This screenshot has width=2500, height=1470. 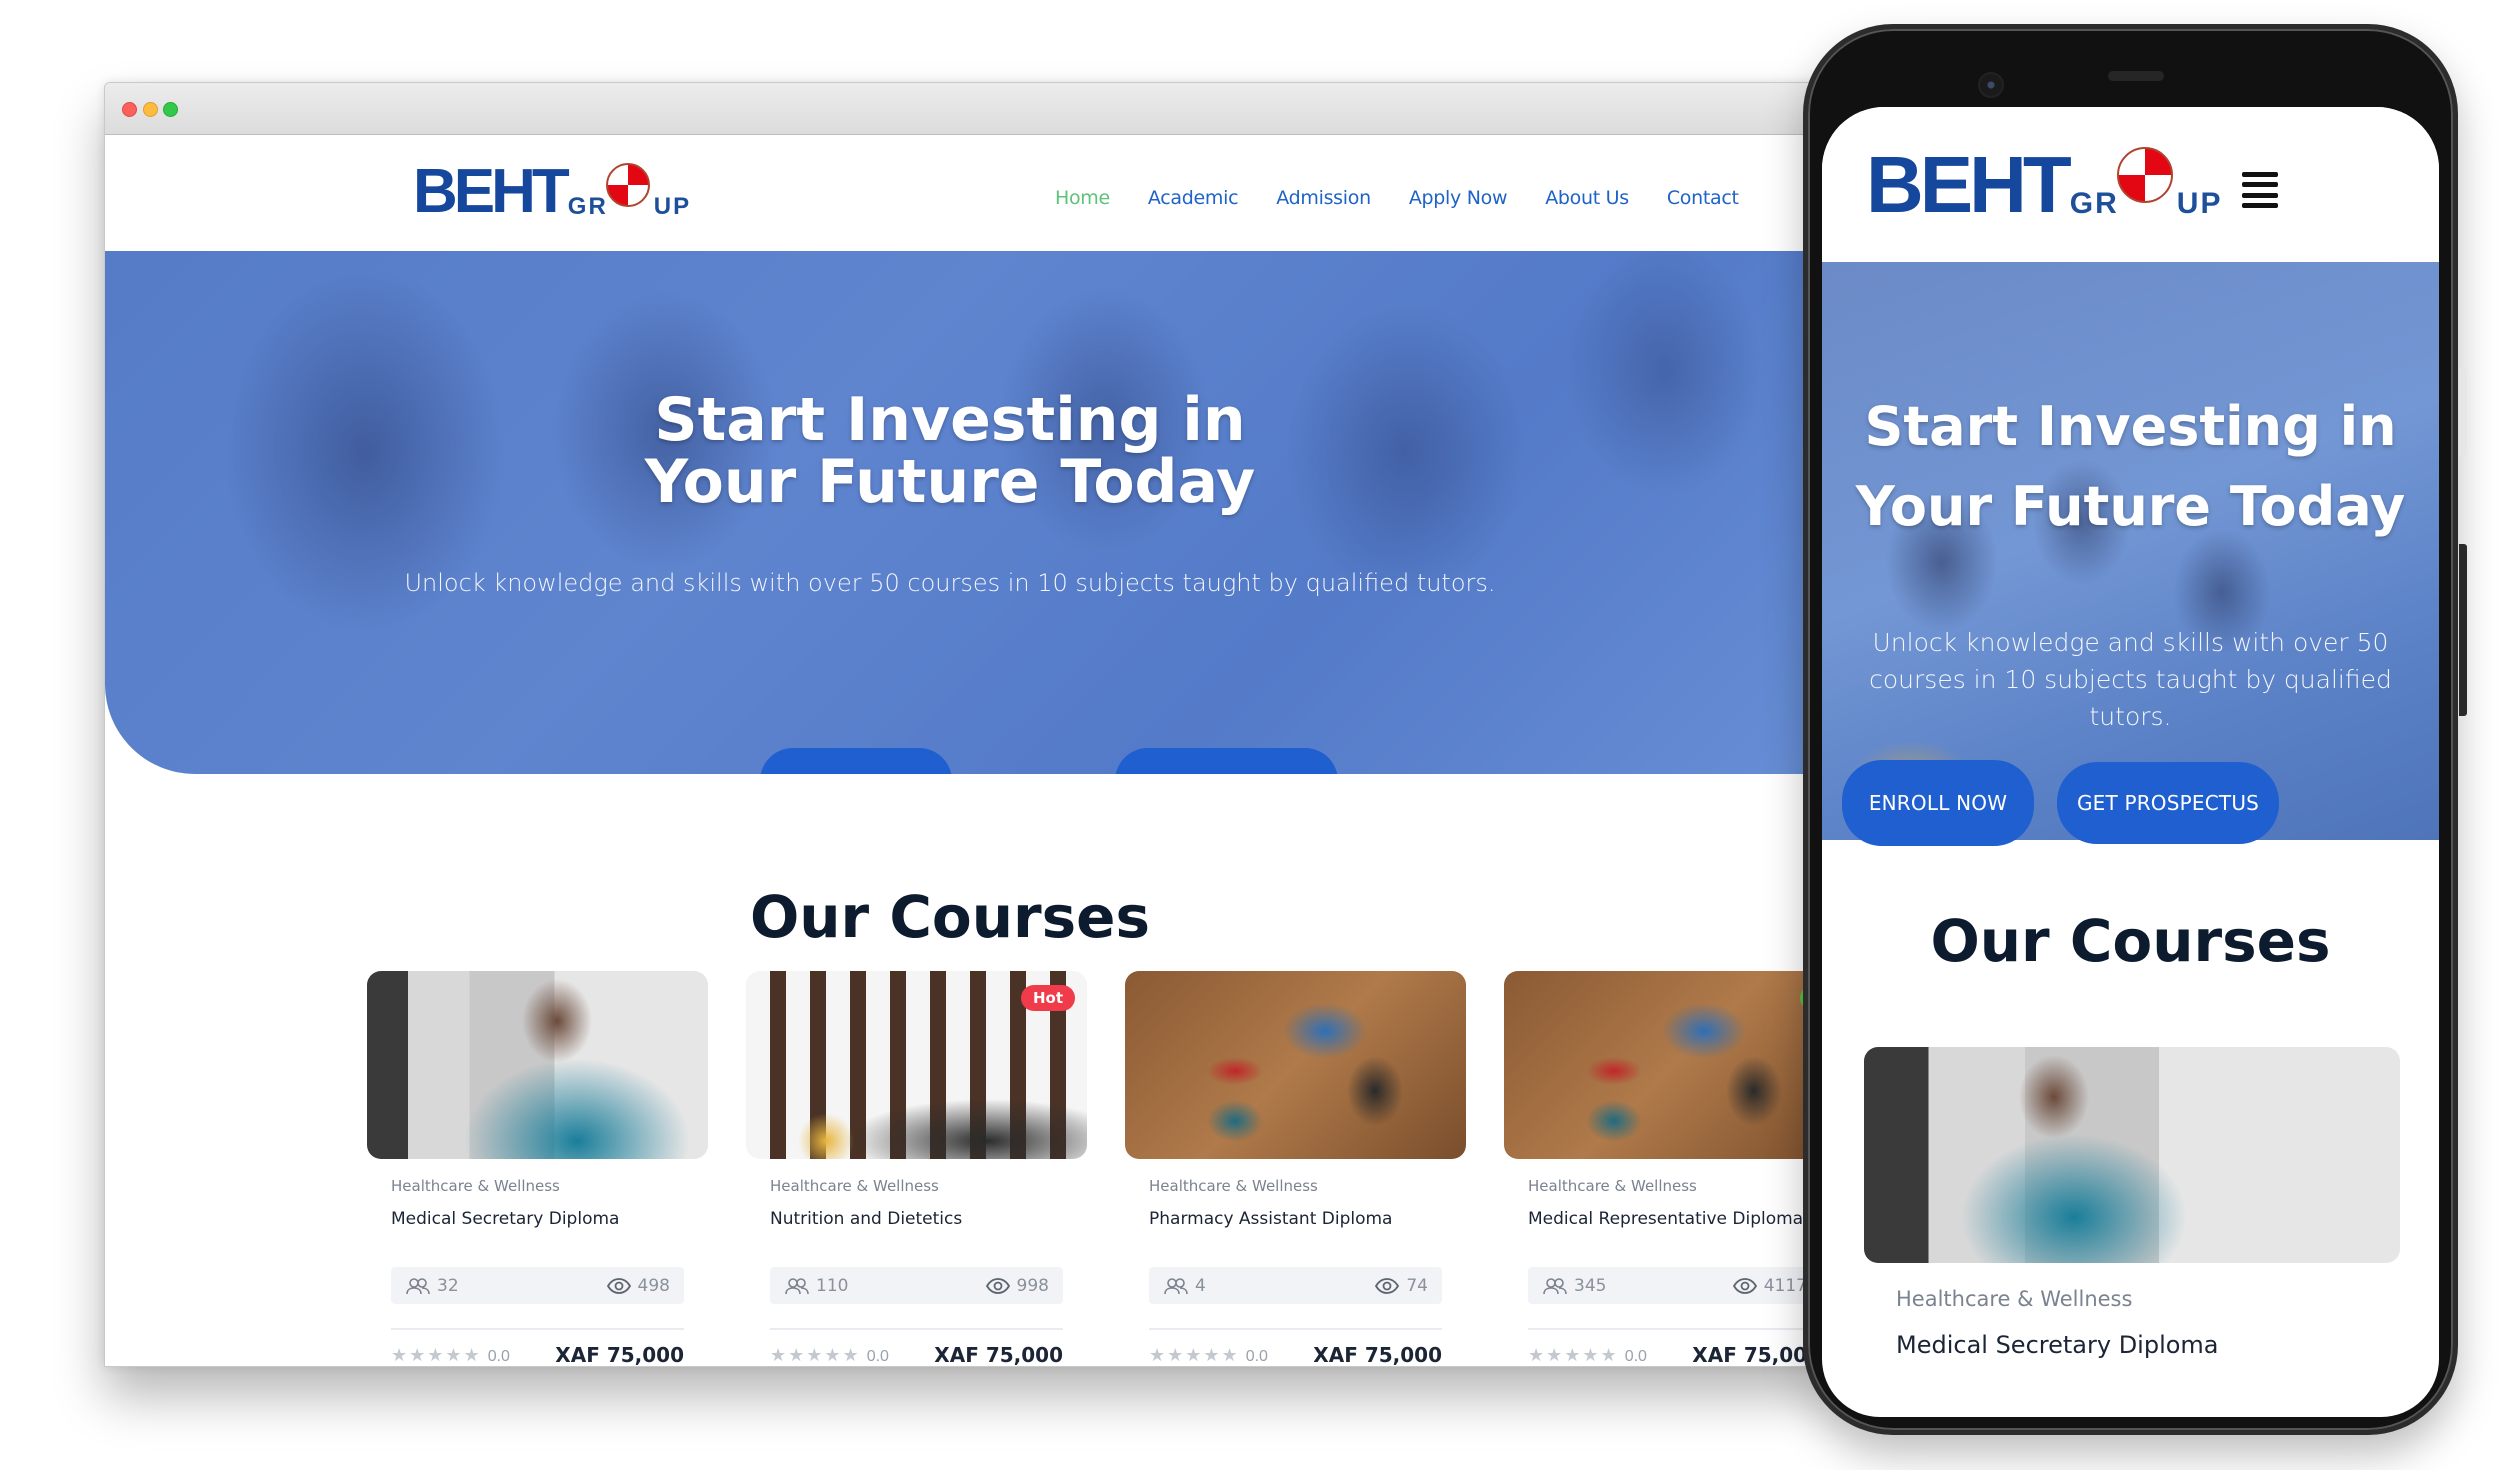 I want to click on views-stat: 998, so click(x=1017, y=1286).